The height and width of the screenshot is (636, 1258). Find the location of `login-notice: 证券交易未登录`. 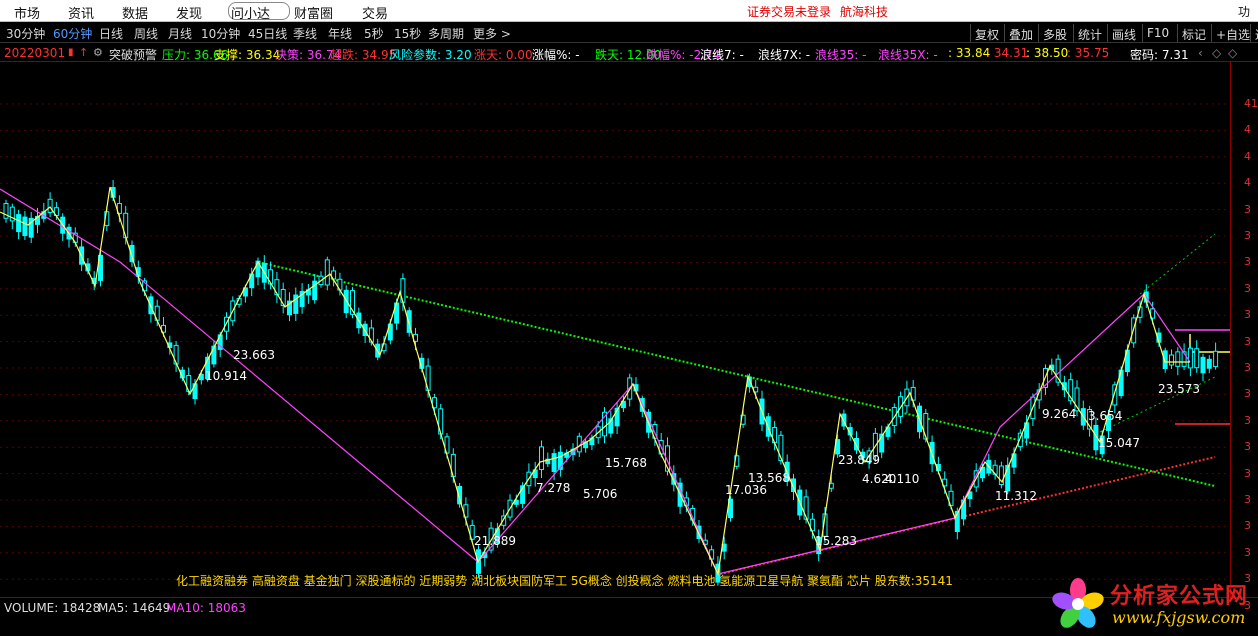

login-notice: 证券交易未登录 is located at coordinates (789, 11).